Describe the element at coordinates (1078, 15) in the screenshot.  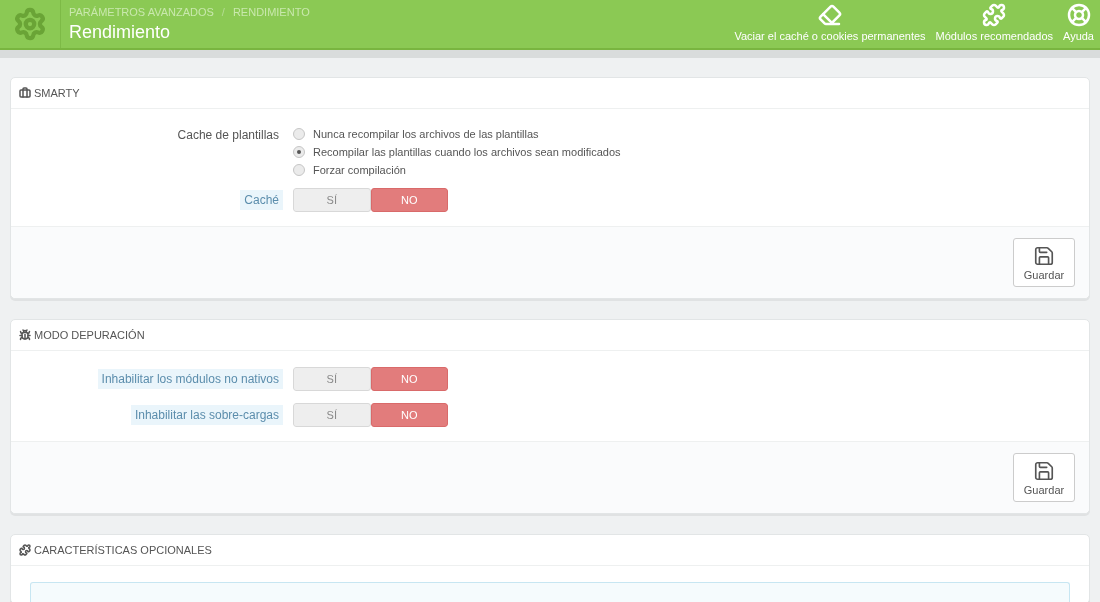
I see `lifebuoy-icon` at that location.